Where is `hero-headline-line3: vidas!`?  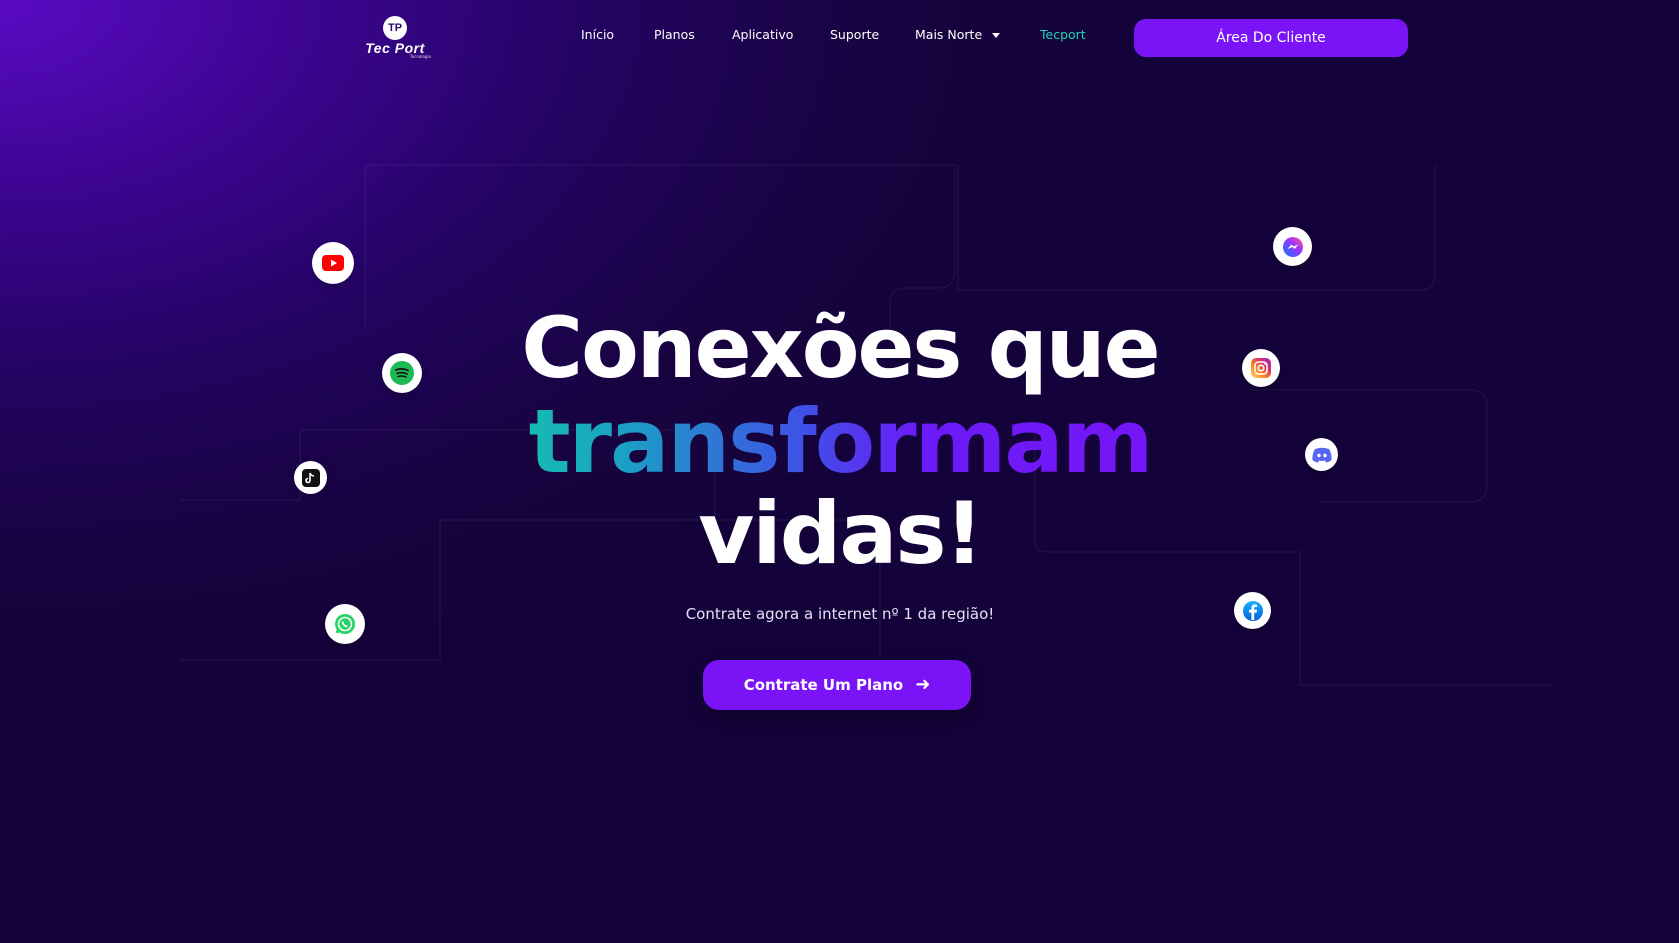
hero-headline-line3: vidas! is located at coordinates (841, 534).